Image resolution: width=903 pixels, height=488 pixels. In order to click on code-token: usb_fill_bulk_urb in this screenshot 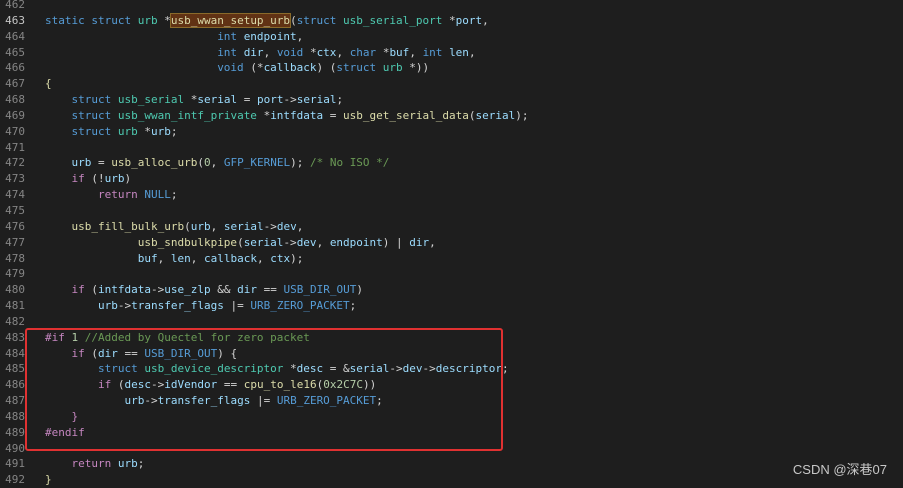, I will do `click(128, 226)`.